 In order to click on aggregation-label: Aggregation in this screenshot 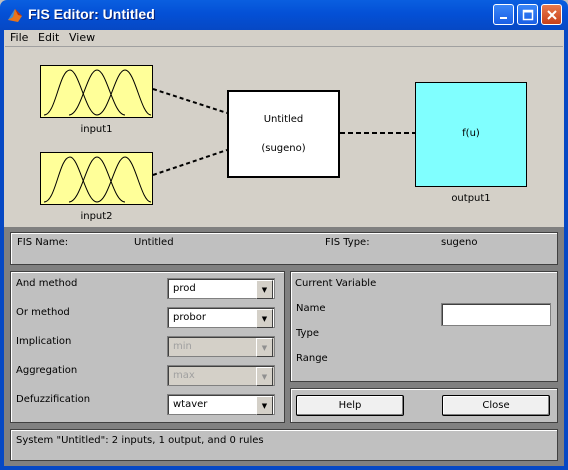, I will do `click(47, 370)`.